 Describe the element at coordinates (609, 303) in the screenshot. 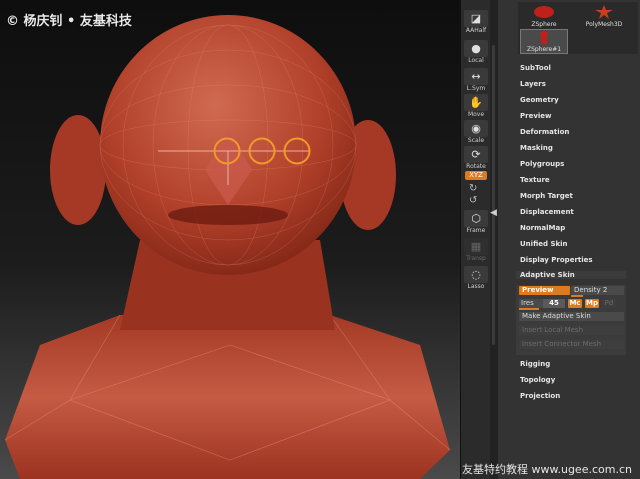

I see `pd-button: Pd` at that location.